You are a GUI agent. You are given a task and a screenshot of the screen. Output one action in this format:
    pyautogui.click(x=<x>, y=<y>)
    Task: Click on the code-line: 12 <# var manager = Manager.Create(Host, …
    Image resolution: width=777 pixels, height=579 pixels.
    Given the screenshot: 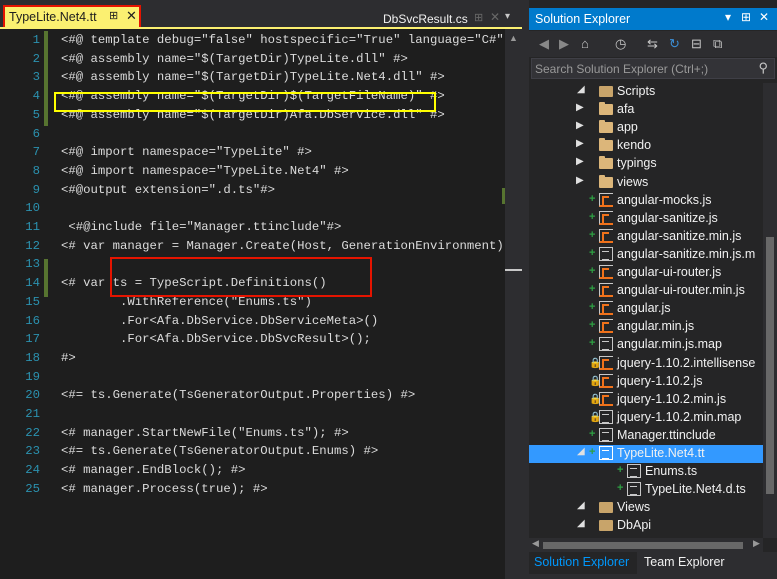 What is the action you would take?
    pyautogui.click(x=266, y=246)
    